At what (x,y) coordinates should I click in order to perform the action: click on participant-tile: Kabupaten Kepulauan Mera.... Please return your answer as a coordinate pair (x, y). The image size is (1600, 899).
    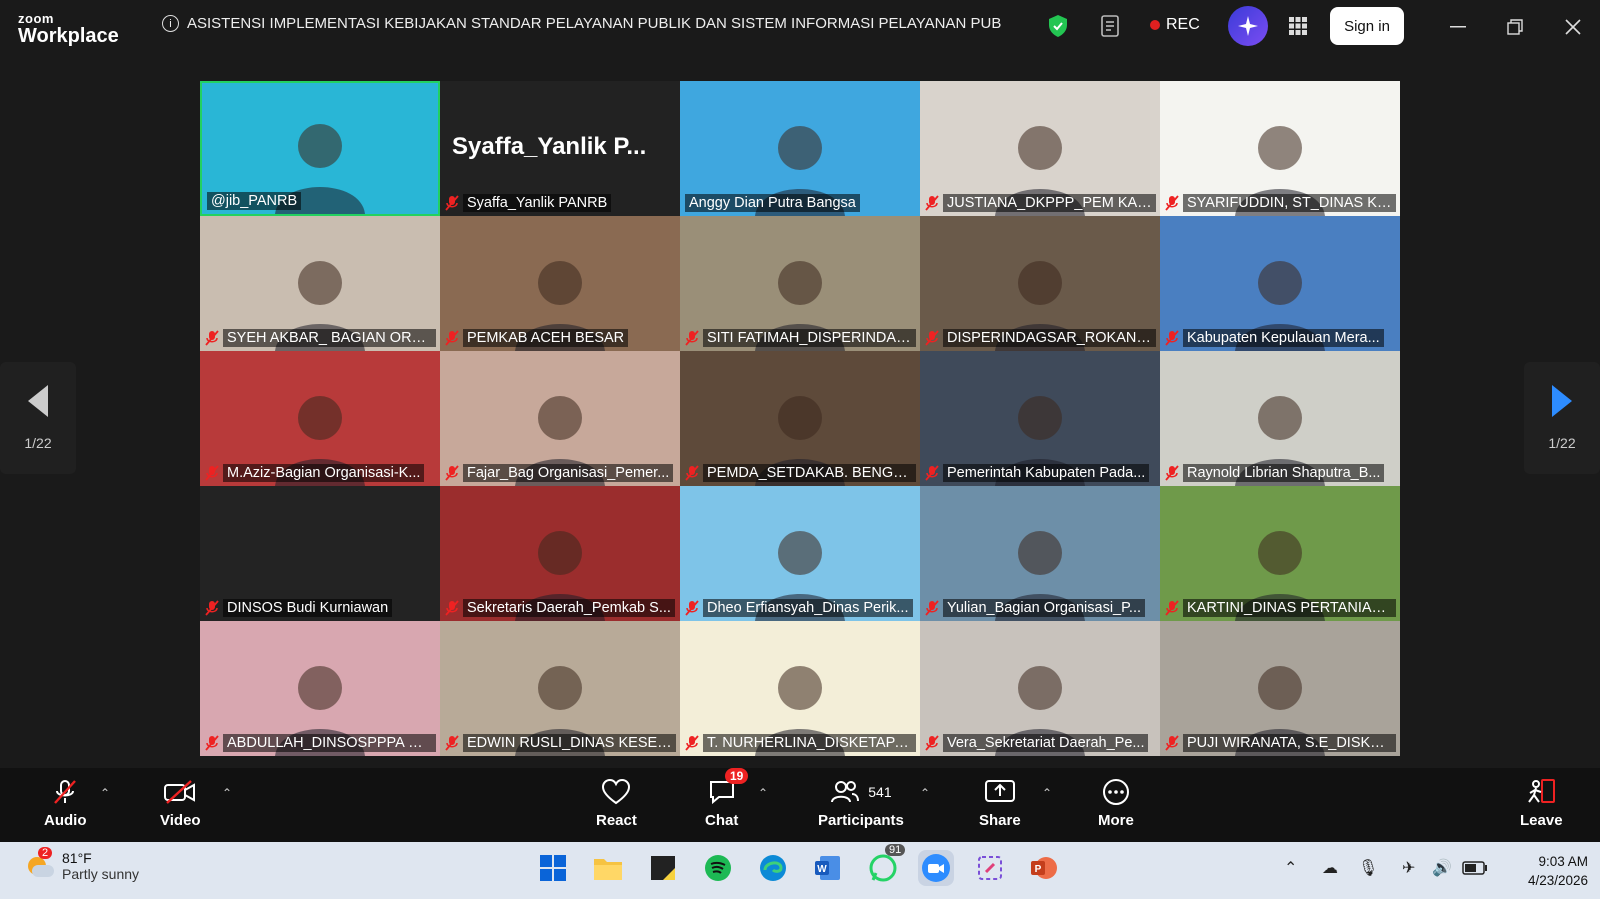
    Looking at the image, I should click on (1280, 283).